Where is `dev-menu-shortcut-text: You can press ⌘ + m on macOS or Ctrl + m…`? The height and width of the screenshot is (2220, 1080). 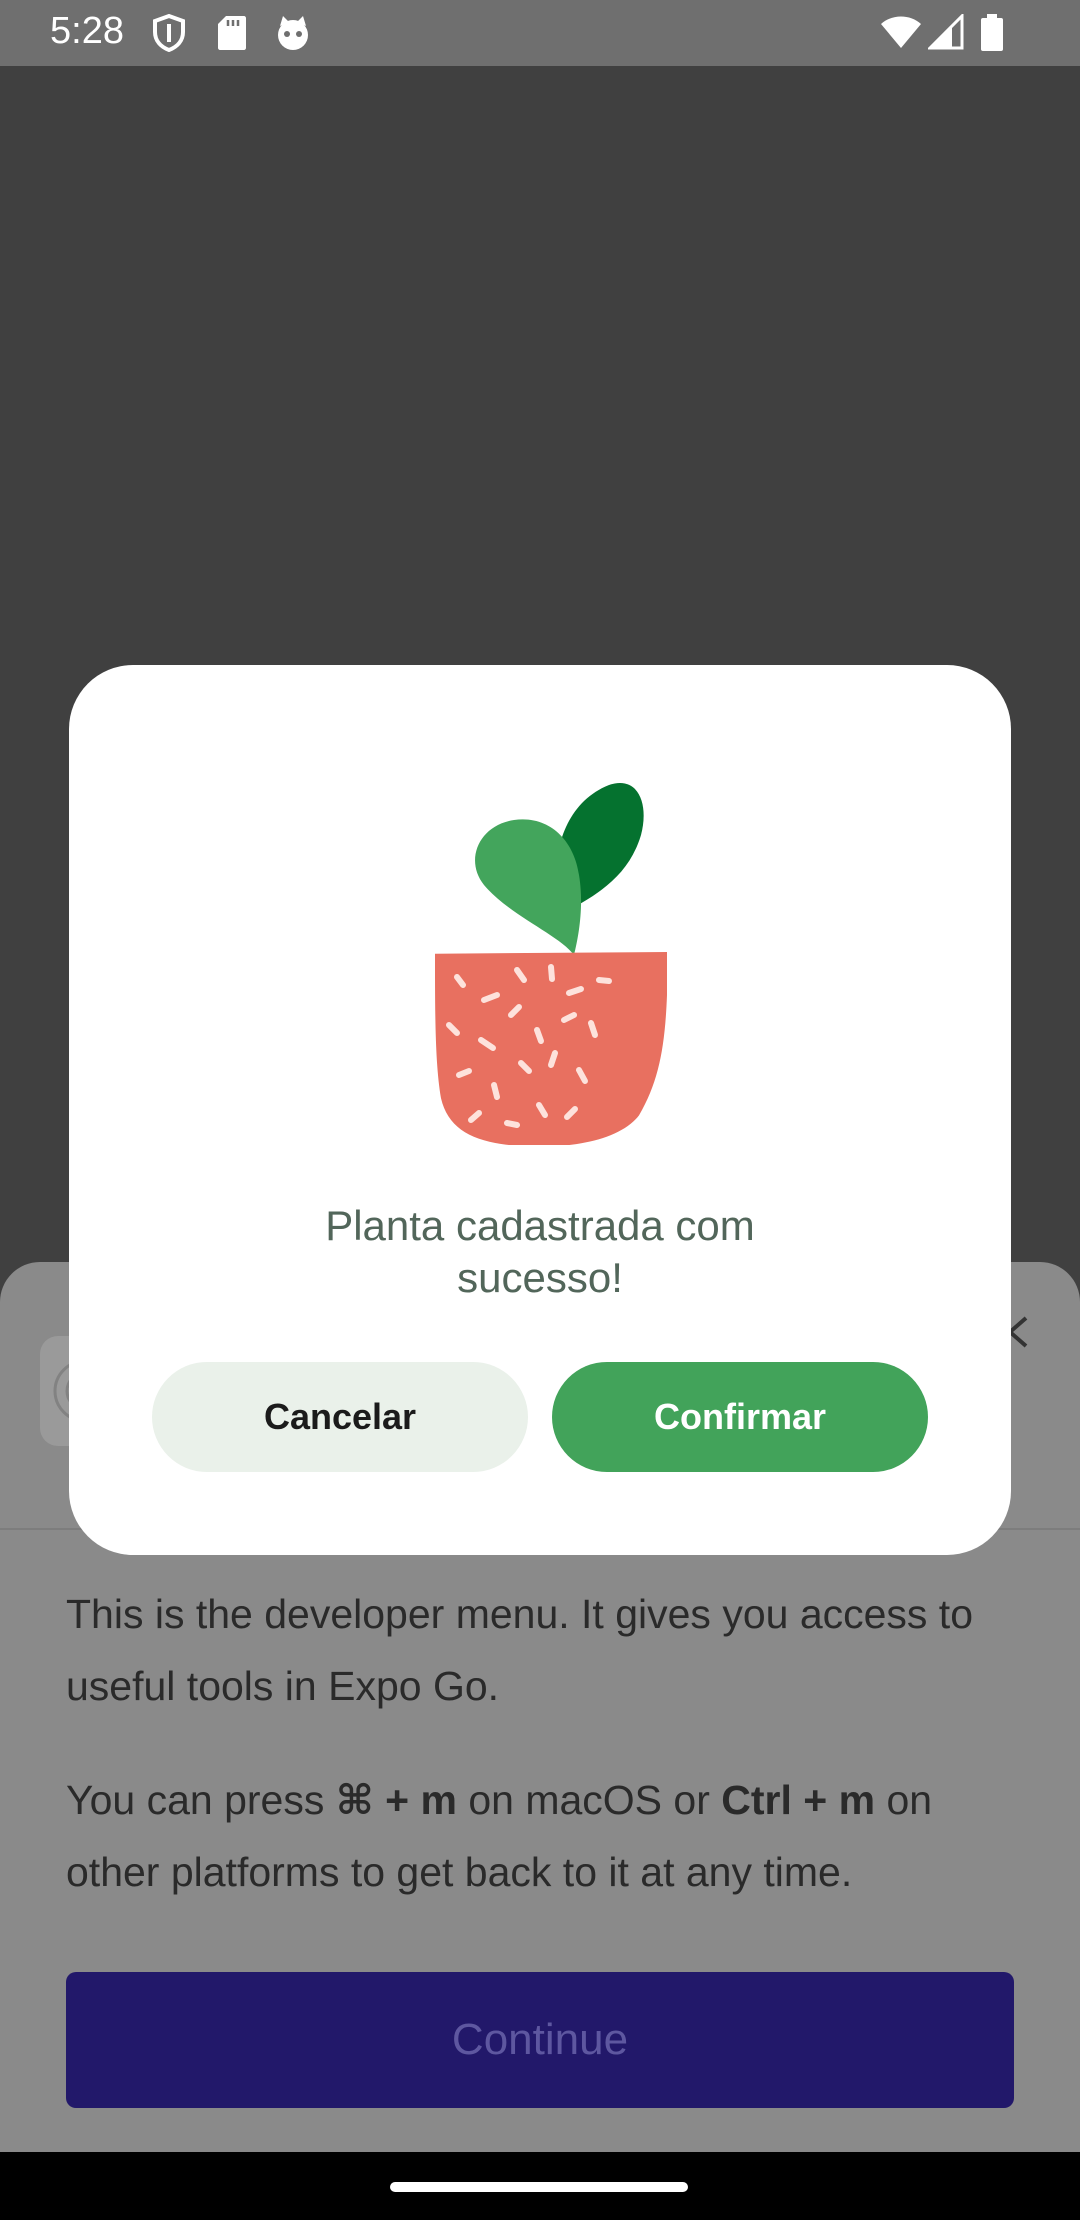 dev-menu-shortcut-text: You can press ⌘ + m on macOS or Ctrl + m… is located at coordinates (546, 1836).